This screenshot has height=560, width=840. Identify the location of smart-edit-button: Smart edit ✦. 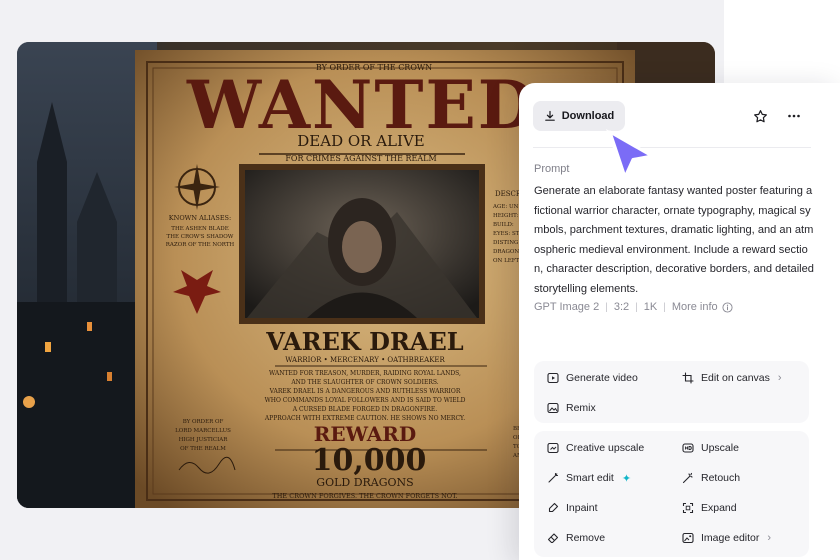
(589, 478).